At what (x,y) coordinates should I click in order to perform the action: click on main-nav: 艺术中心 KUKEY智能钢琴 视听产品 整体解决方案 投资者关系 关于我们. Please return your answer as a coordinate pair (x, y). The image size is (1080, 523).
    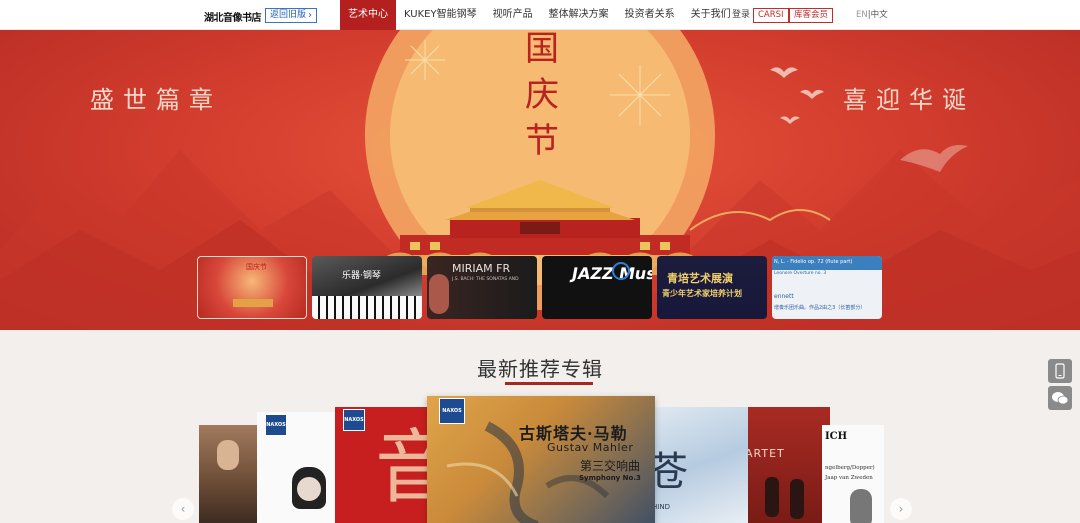
    Looking at the image, I should click on (539, 15).